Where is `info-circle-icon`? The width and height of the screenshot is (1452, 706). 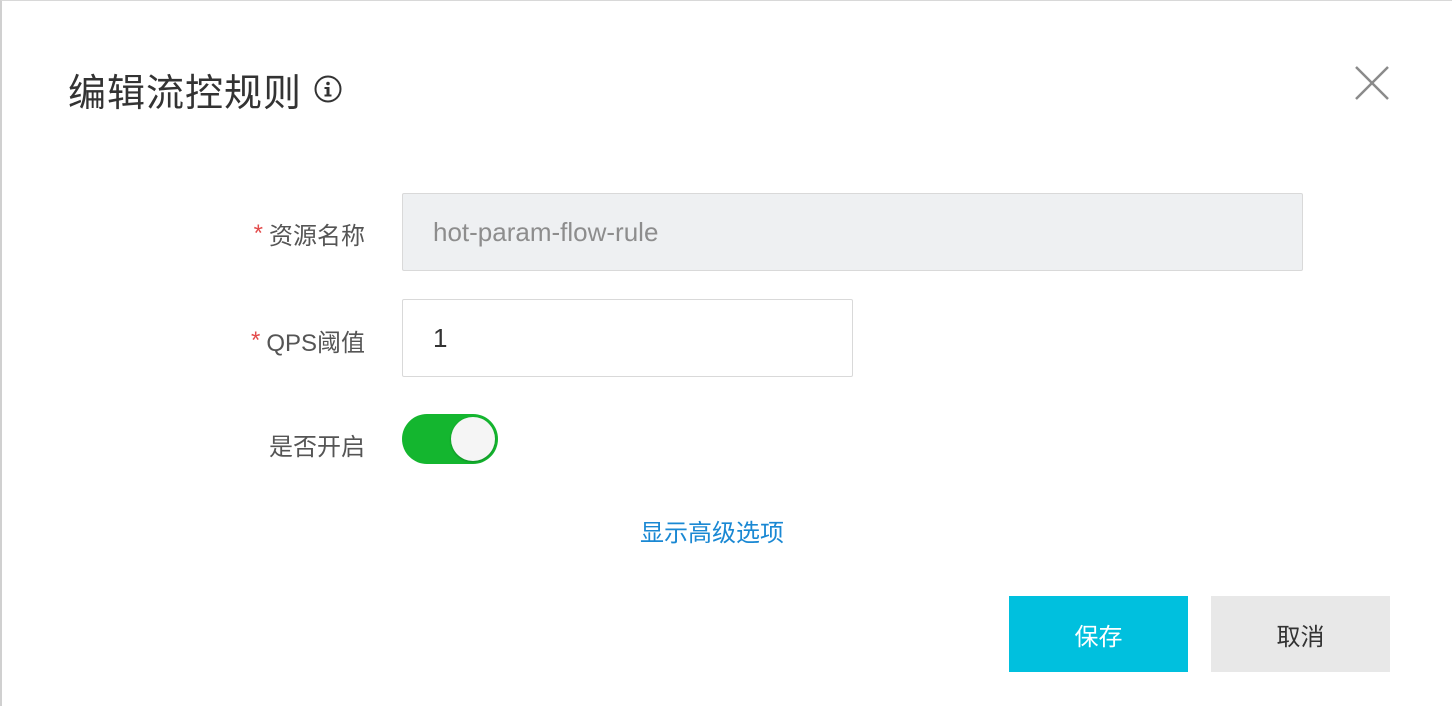 info-circle-icon is located at coordinates (328, 89).